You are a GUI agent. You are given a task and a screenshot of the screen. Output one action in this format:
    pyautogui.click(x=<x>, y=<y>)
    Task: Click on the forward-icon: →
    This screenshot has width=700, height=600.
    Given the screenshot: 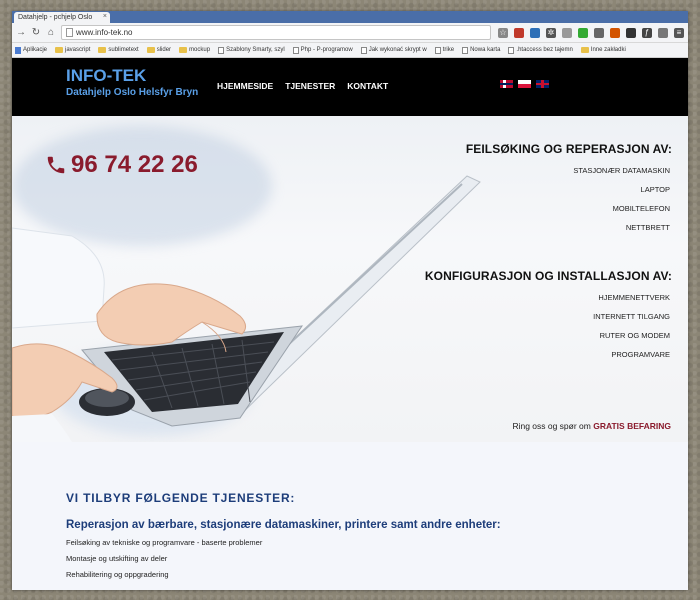 What is the action you would take?
    pyautogui.click(x=21, y=32)
    